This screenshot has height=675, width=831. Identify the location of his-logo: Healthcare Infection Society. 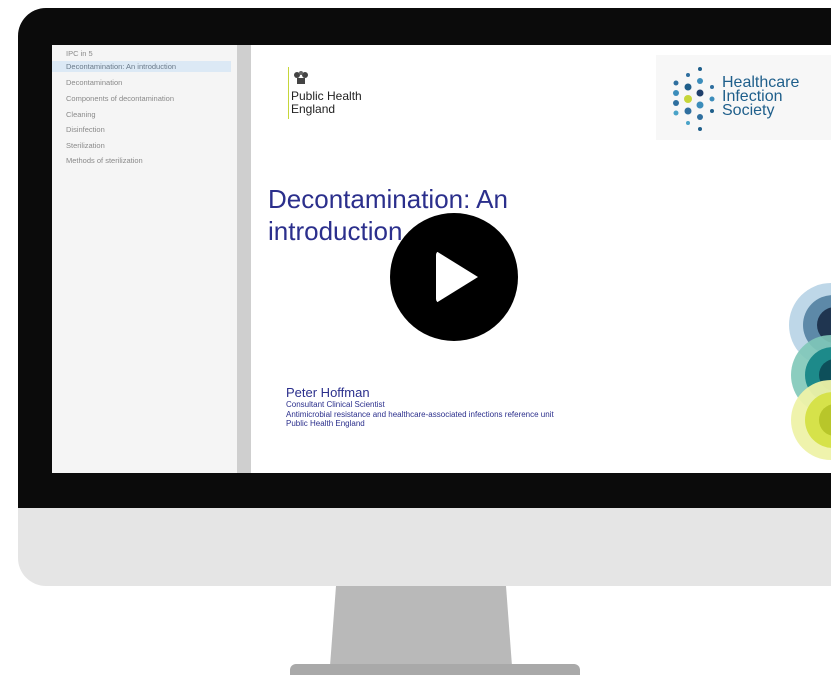
(743, 97).